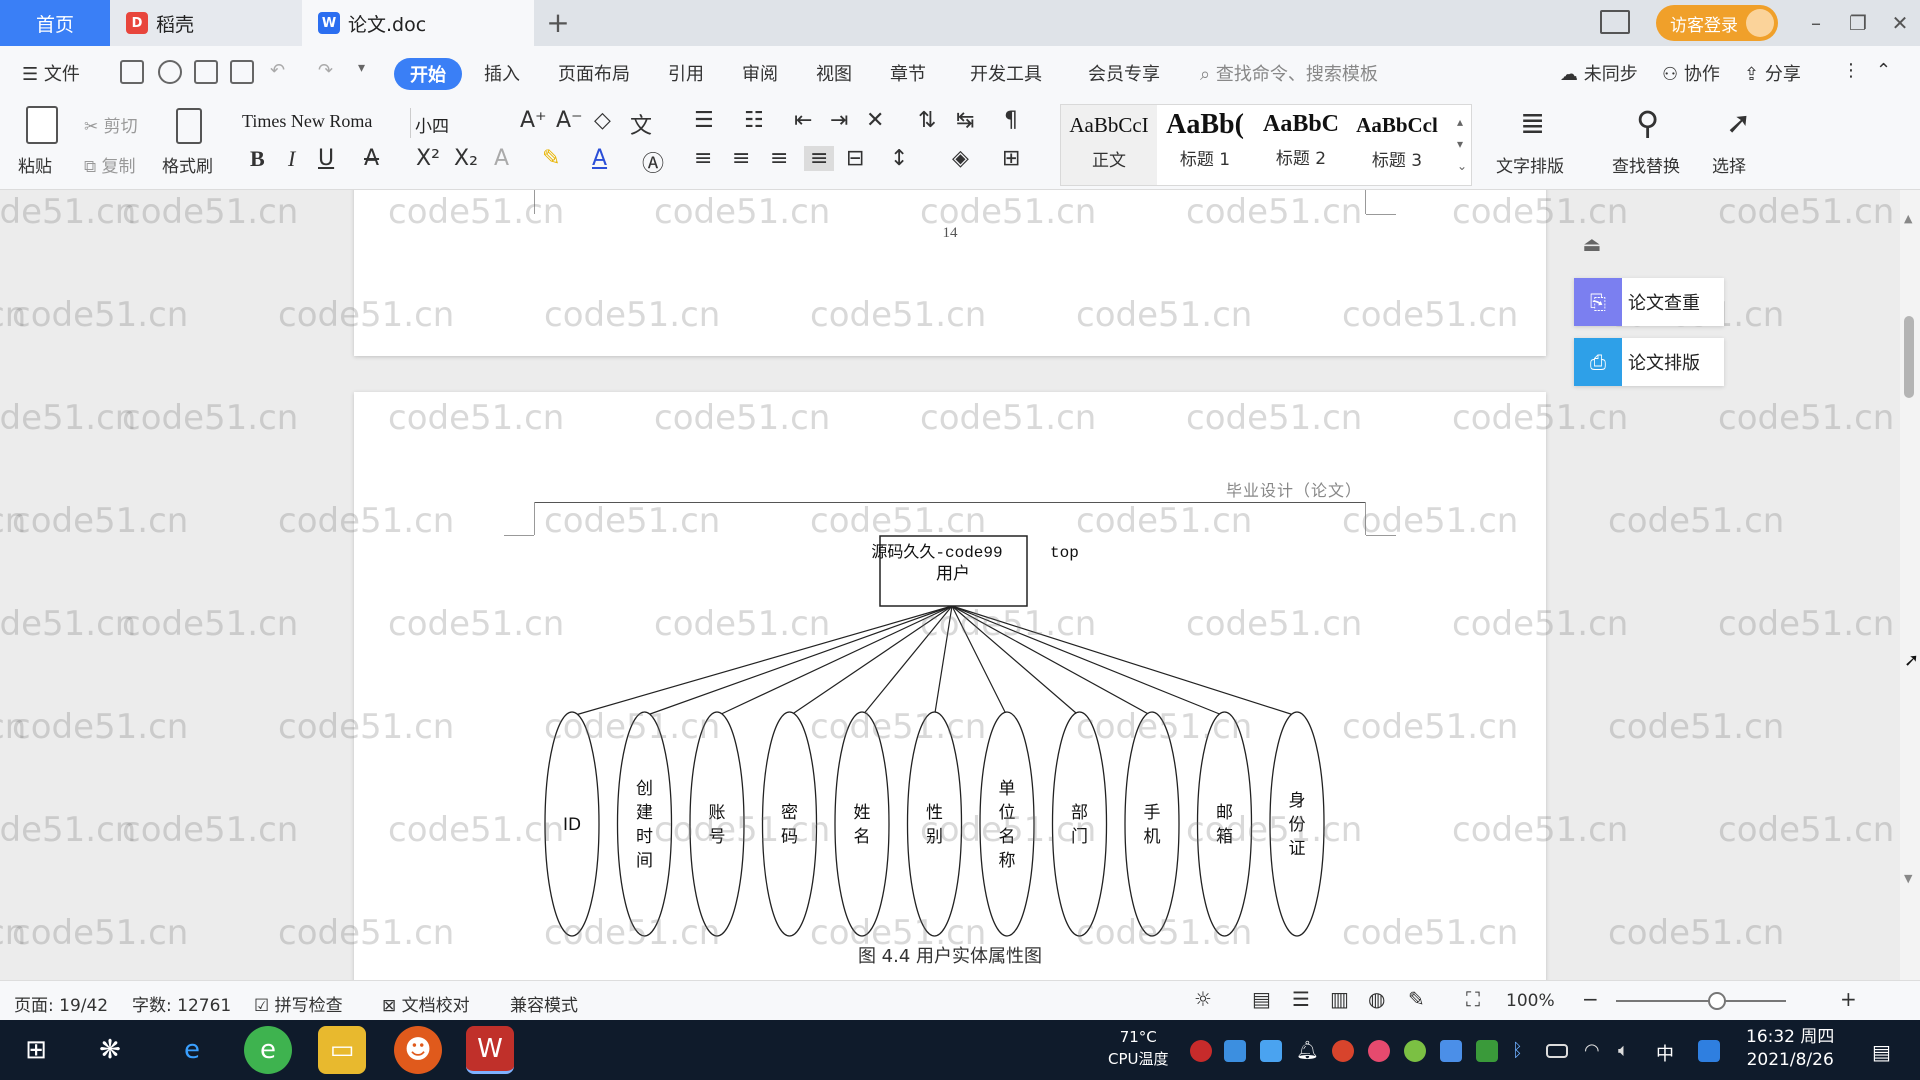  I want to click on window-layout-icon, so click(1615, 22).